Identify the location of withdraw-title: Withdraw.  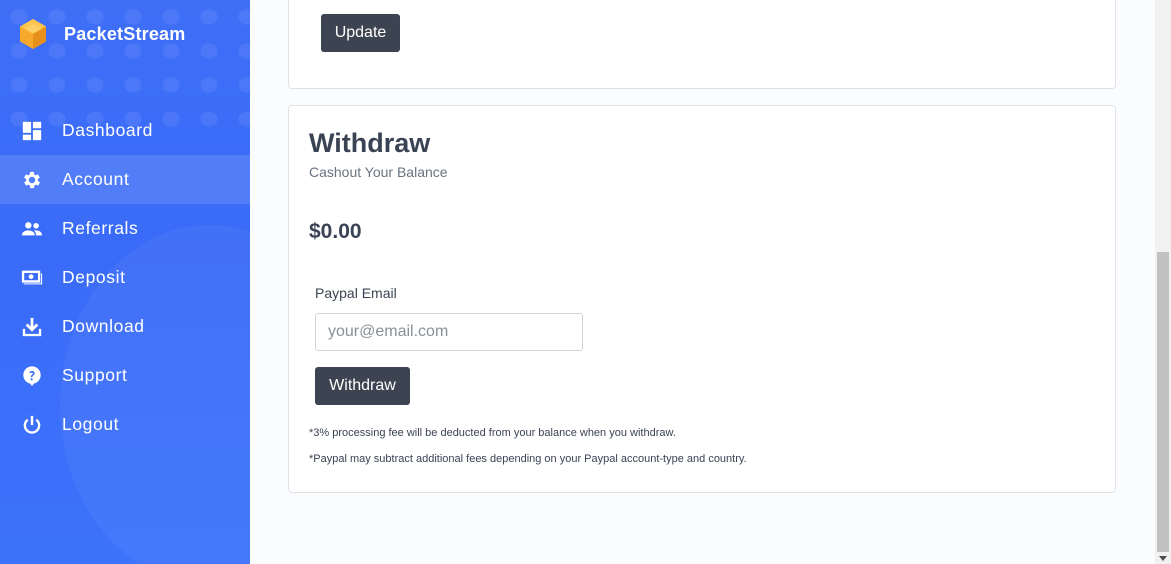
(370, 143).